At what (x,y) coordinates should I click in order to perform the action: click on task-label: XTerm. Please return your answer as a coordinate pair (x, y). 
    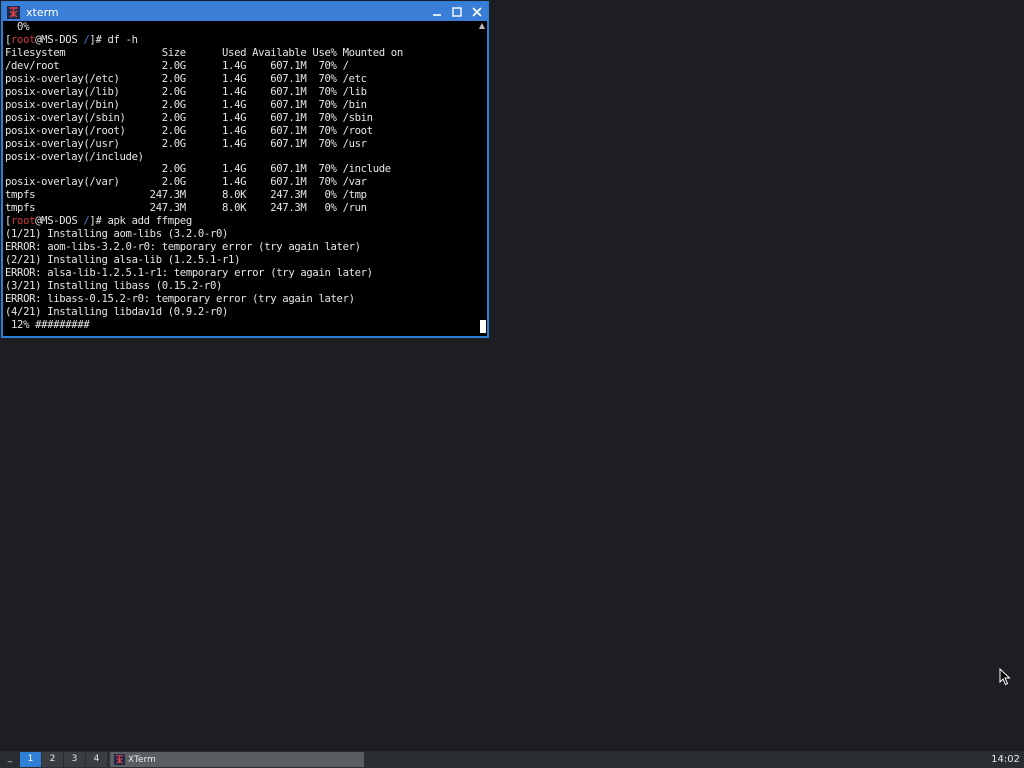
    Looking at the image, I should click on (142, 759).